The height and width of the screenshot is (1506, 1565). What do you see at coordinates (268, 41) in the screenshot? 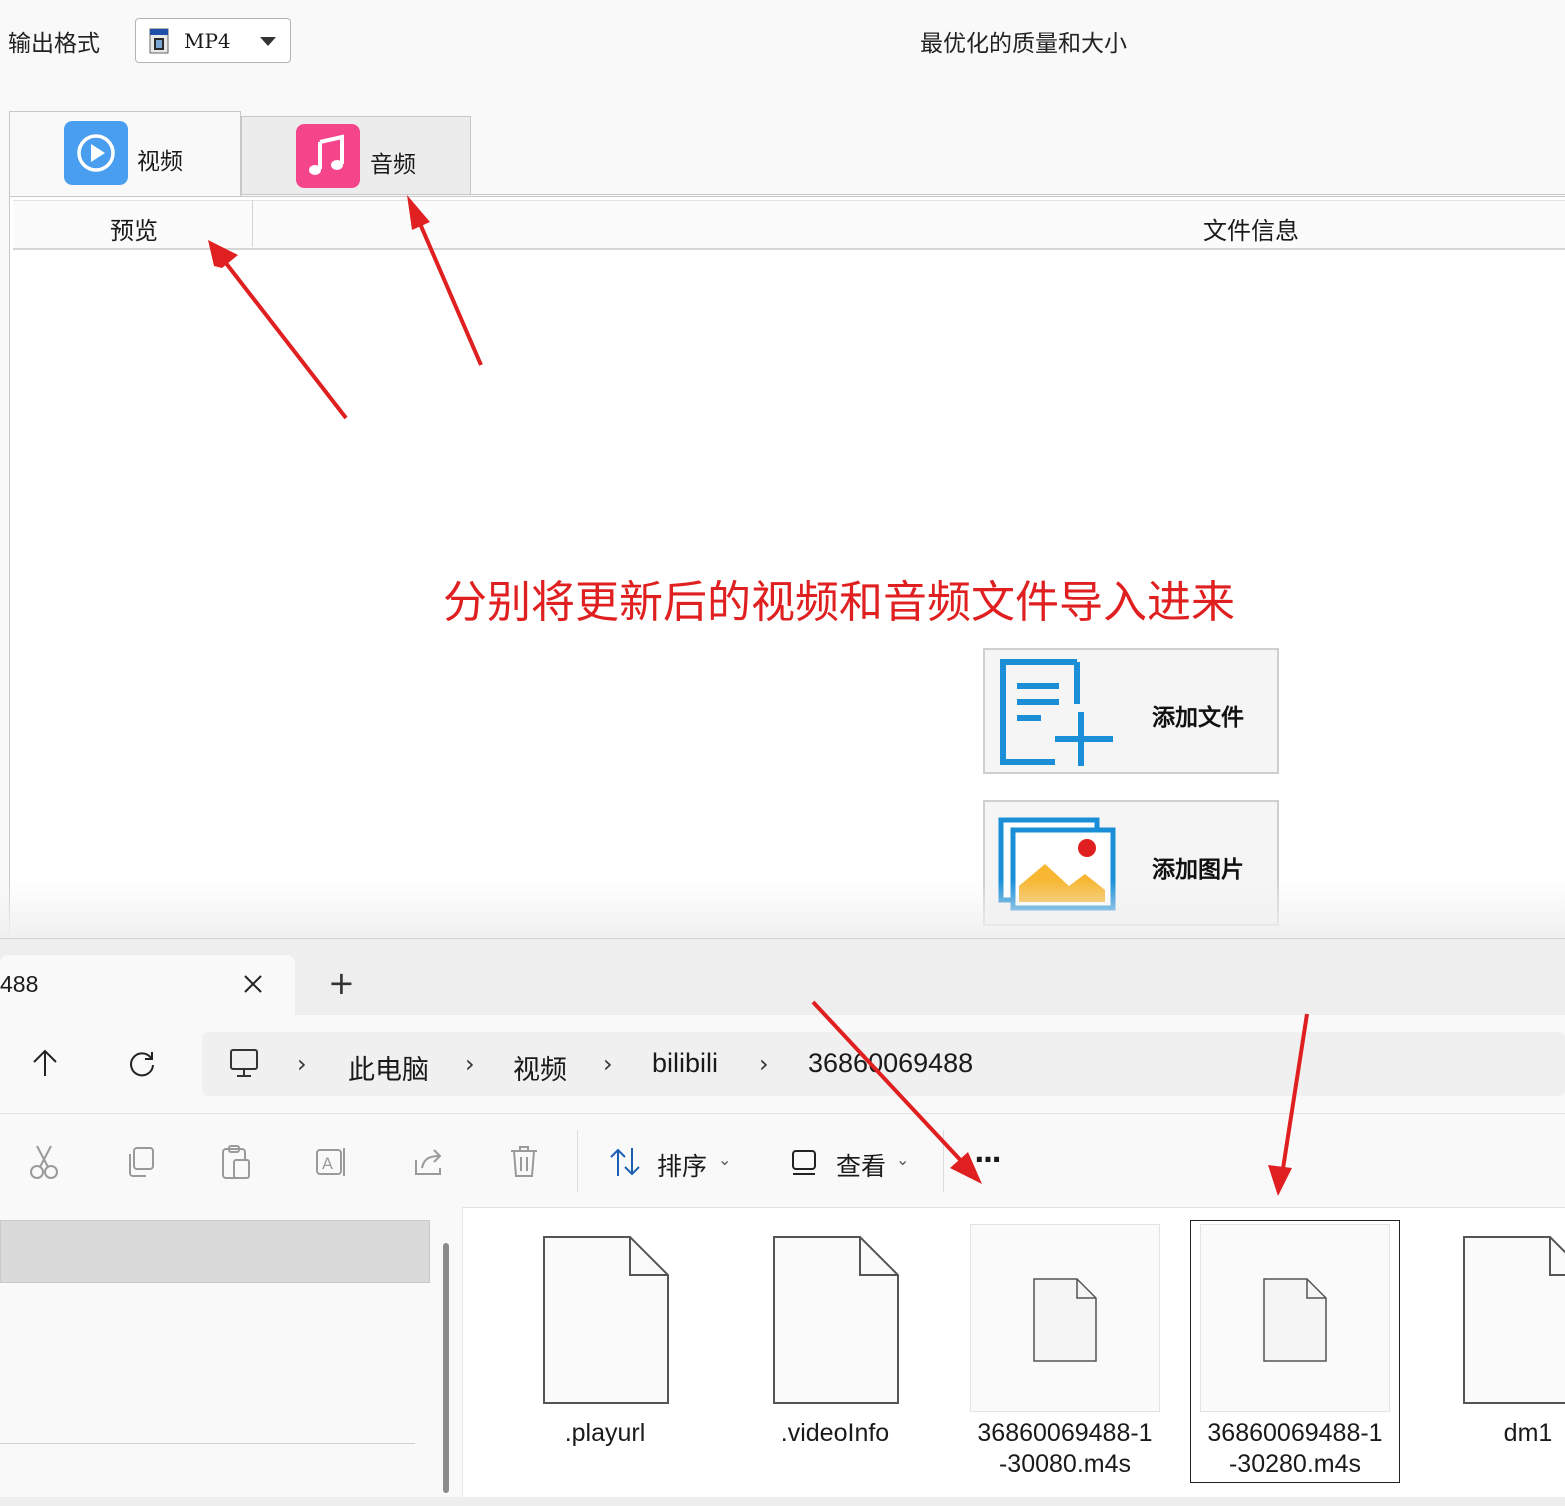
I see `chevron-down-icon` at bounding box center [268, 41].